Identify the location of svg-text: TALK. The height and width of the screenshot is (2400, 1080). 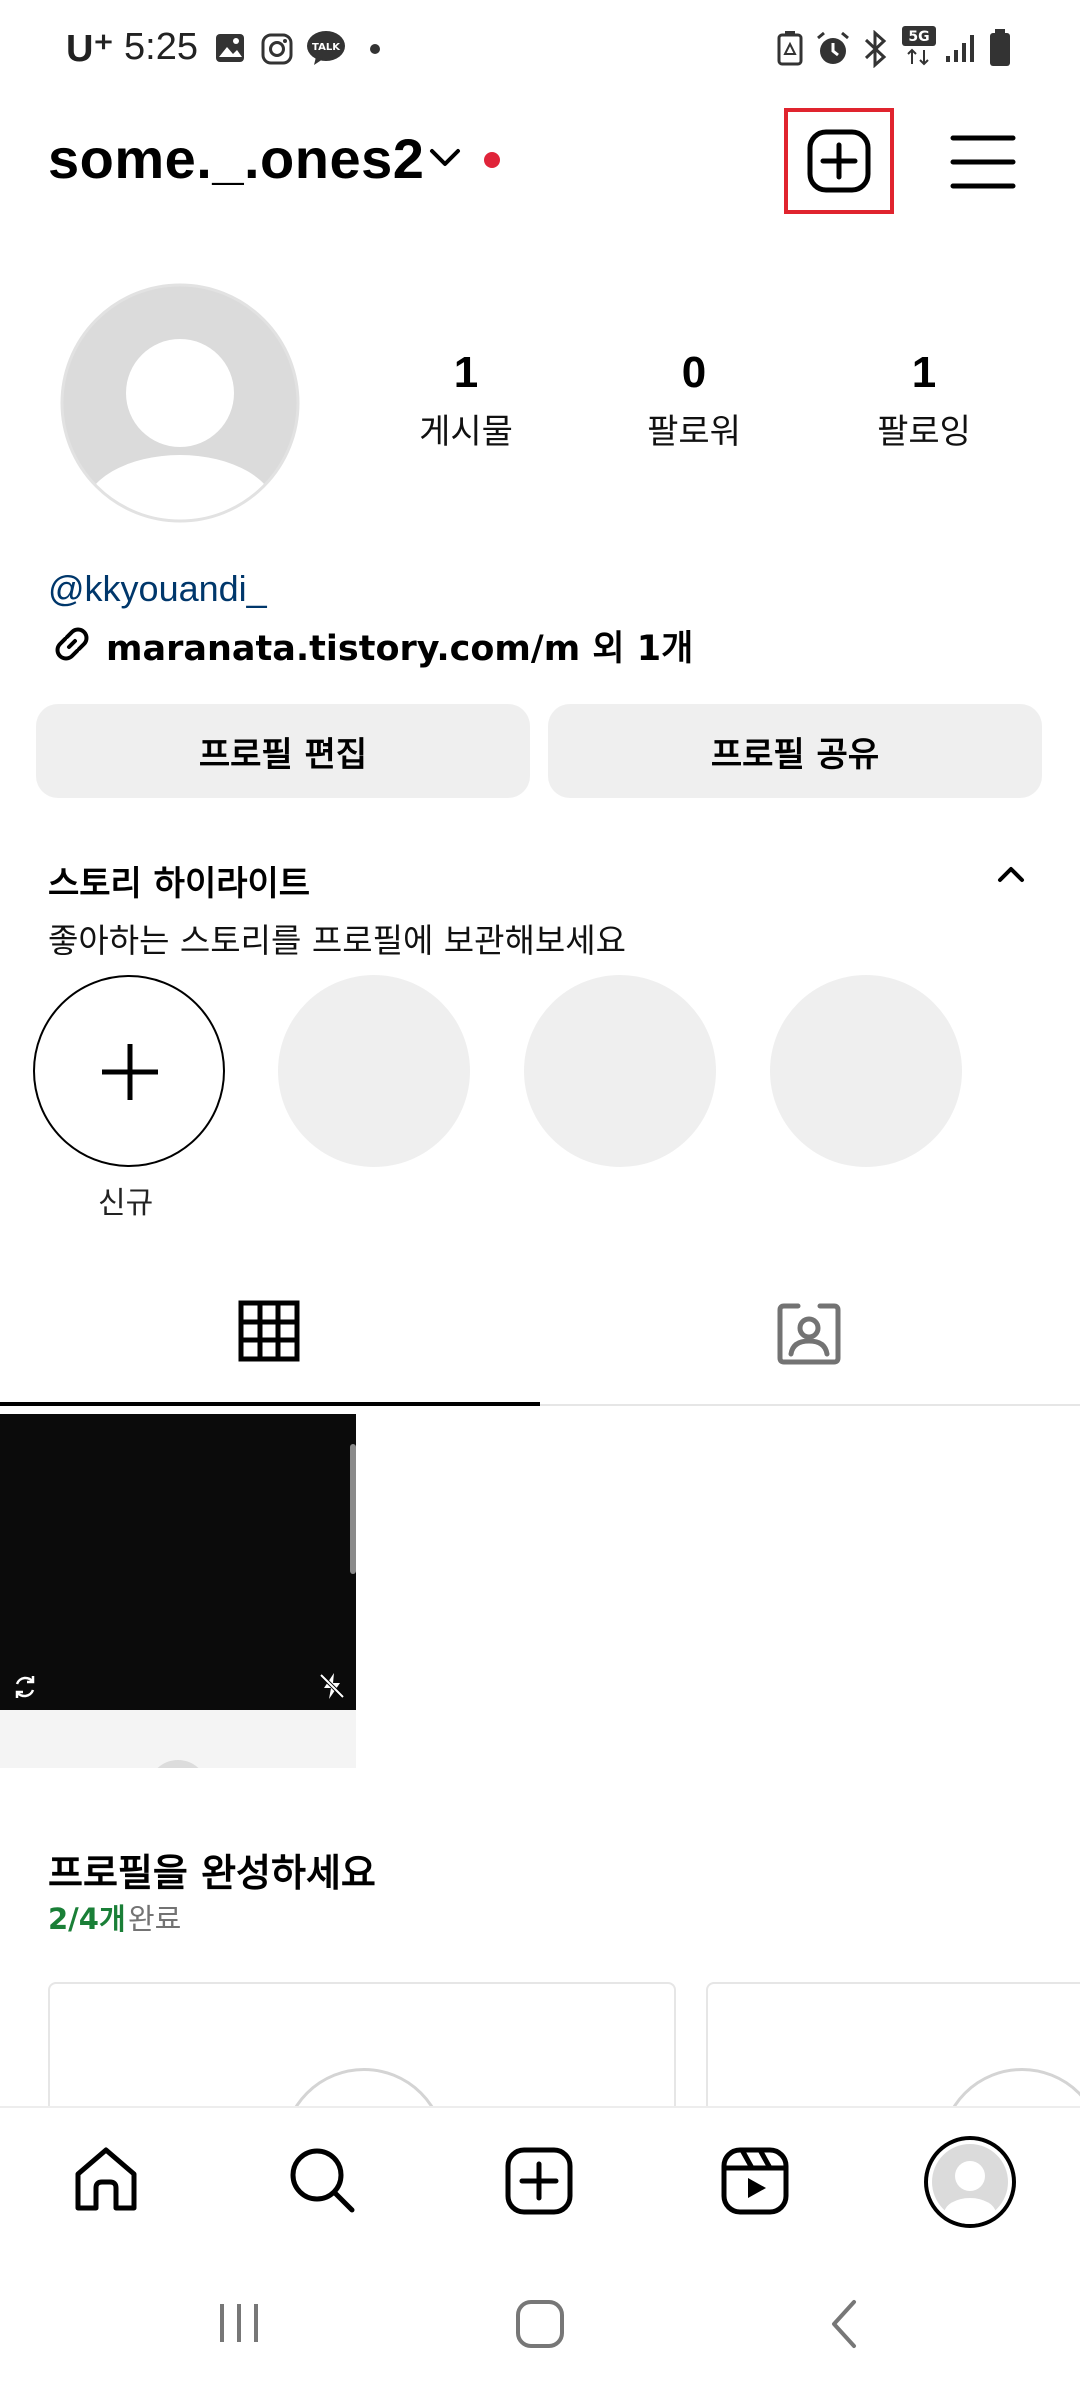
(326, 47).